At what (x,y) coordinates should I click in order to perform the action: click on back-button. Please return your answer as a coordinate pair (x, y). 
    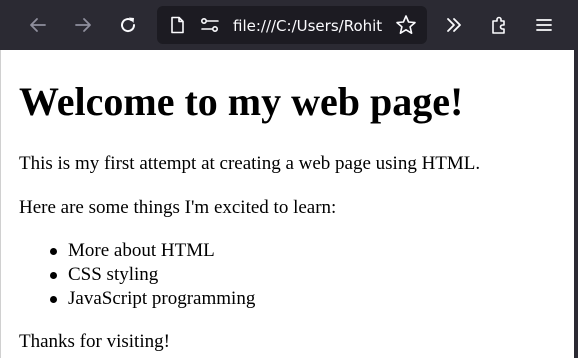
    Looking at the image, I should click on (38, 25).